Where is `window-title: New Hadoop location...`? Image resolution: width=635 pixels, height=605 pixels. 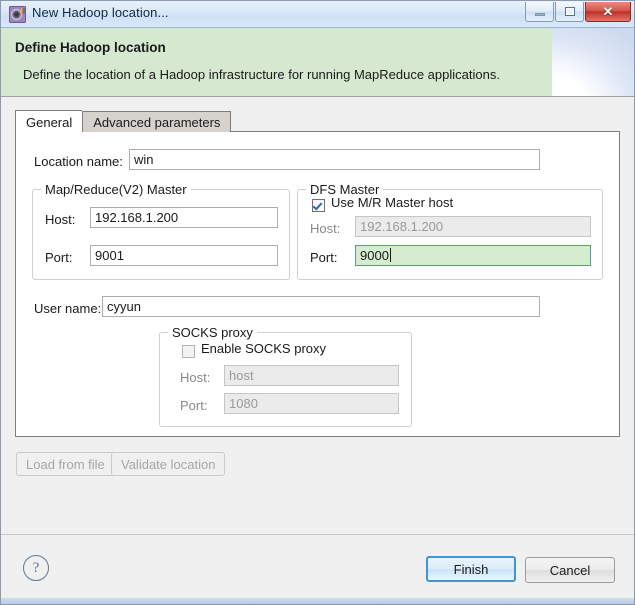
window-title: New Hadoop location... is located at coordinates (100, 12).